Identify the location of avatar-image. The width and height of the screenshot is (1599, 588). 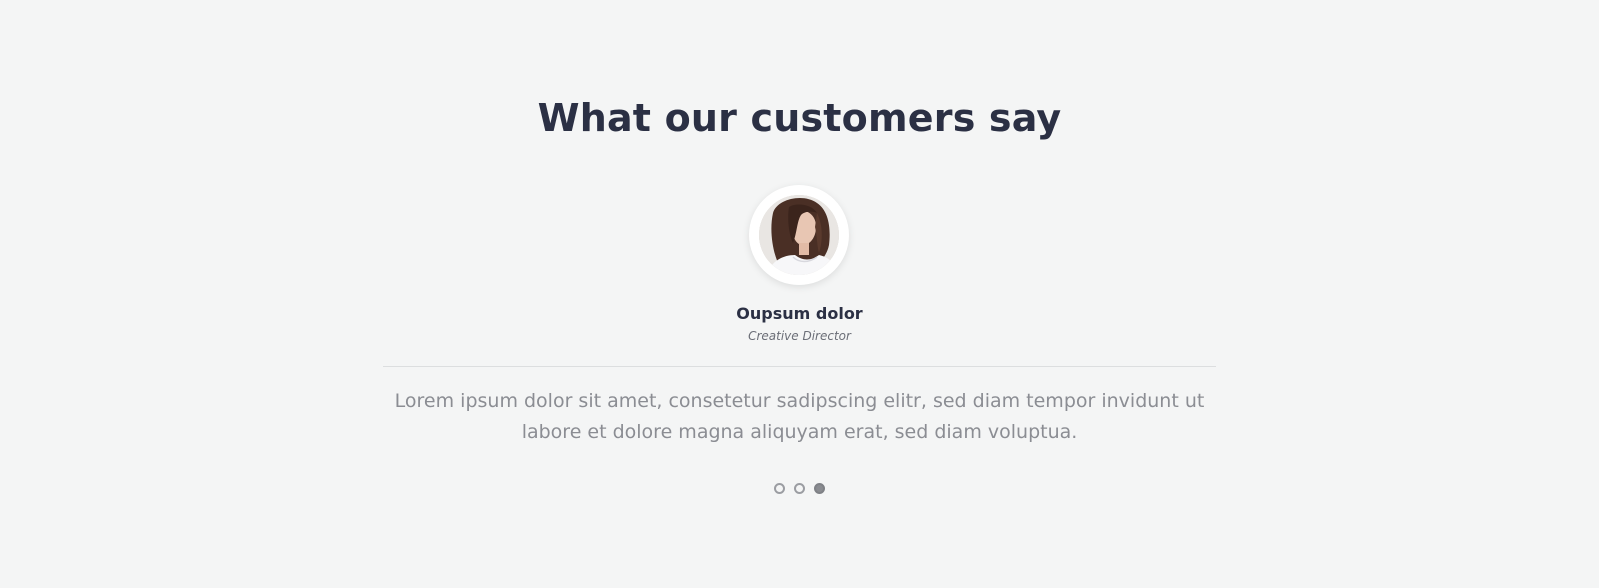
(799, 235).